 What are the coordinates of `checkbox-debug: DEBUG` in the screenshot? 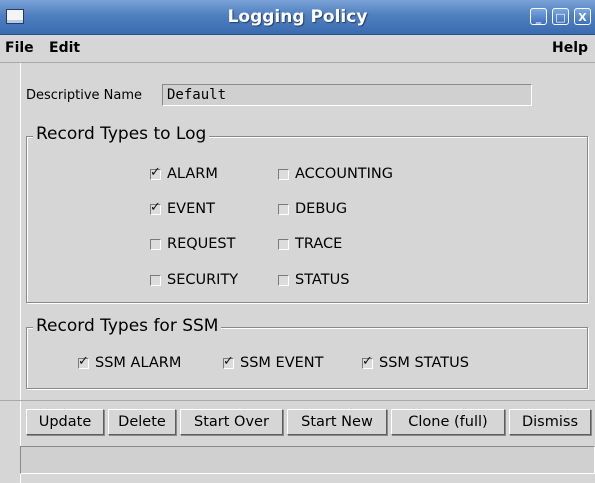 It's located at (312, 209).